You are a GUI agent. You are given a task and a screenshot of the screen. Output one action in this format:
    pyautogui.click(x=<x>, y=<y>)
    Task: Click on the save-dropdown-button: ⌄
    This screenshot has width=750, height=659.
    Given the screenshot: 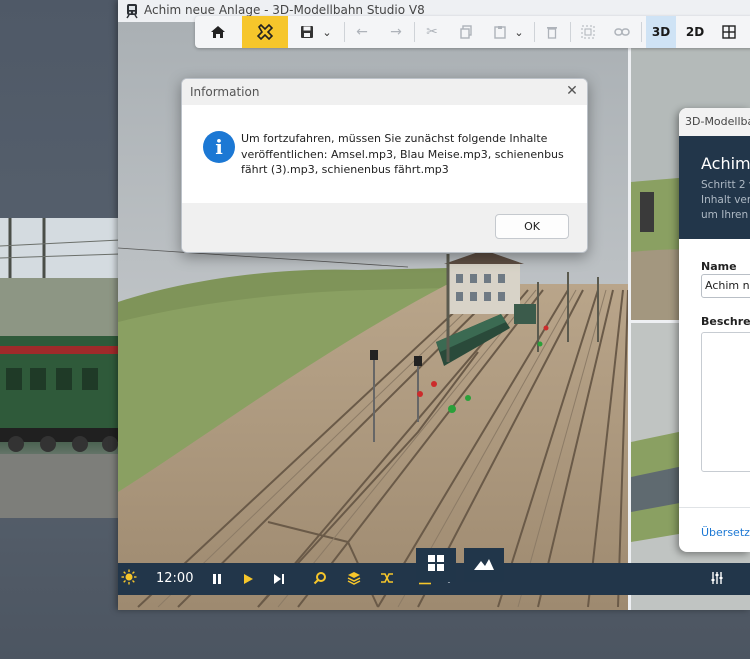 What is the action you would take?
    pyautogui.click(x=327, y=32)
    